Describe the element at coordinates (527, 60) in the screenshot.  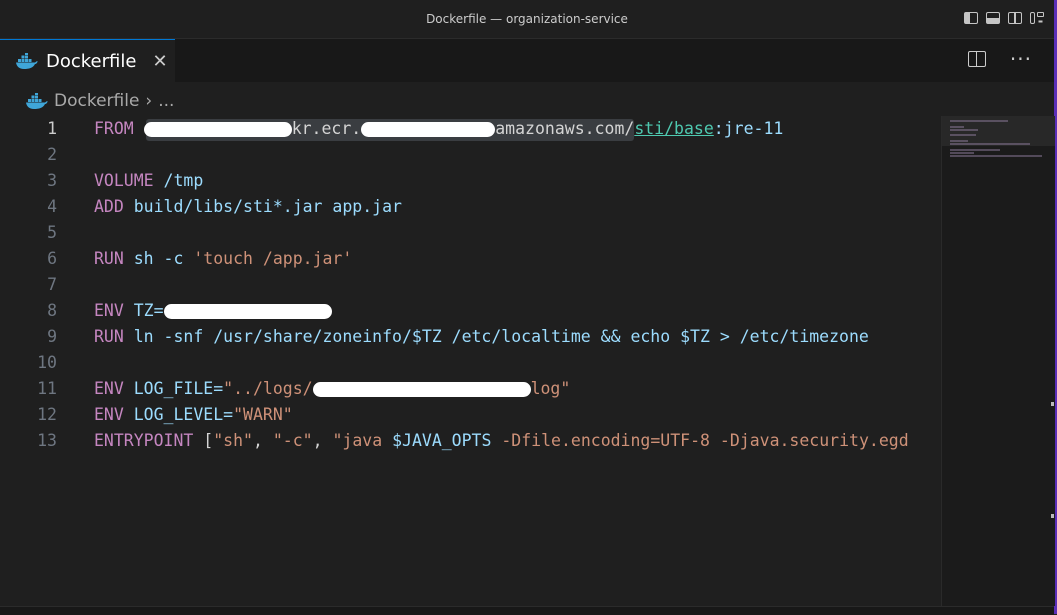
I see `tab-bar: Dockerfile ✕ ···` at that location.